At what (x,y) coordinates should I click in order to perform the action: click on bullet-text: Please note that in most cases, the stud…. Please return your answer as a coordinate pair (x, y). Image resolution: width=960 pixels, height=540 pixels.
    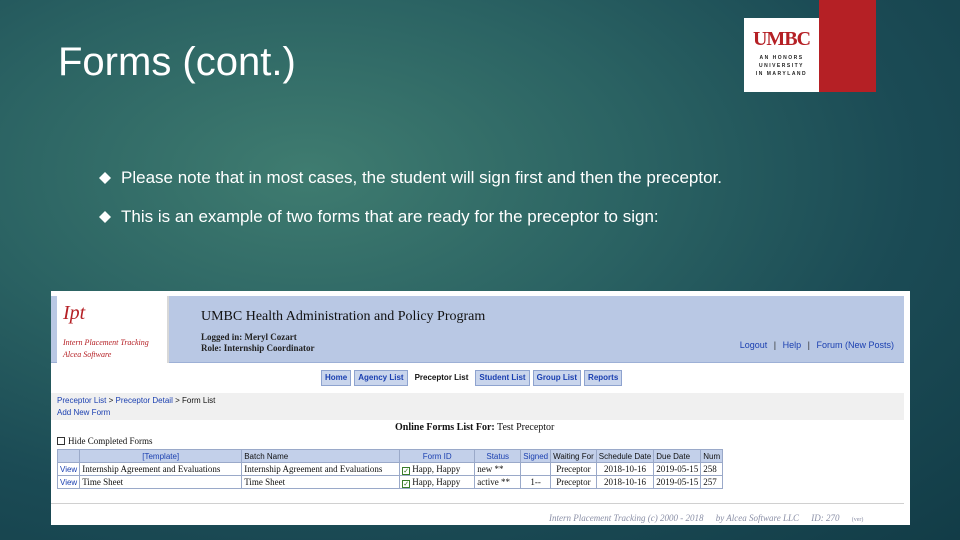
    Looking at the image, I should click on (422, 177).